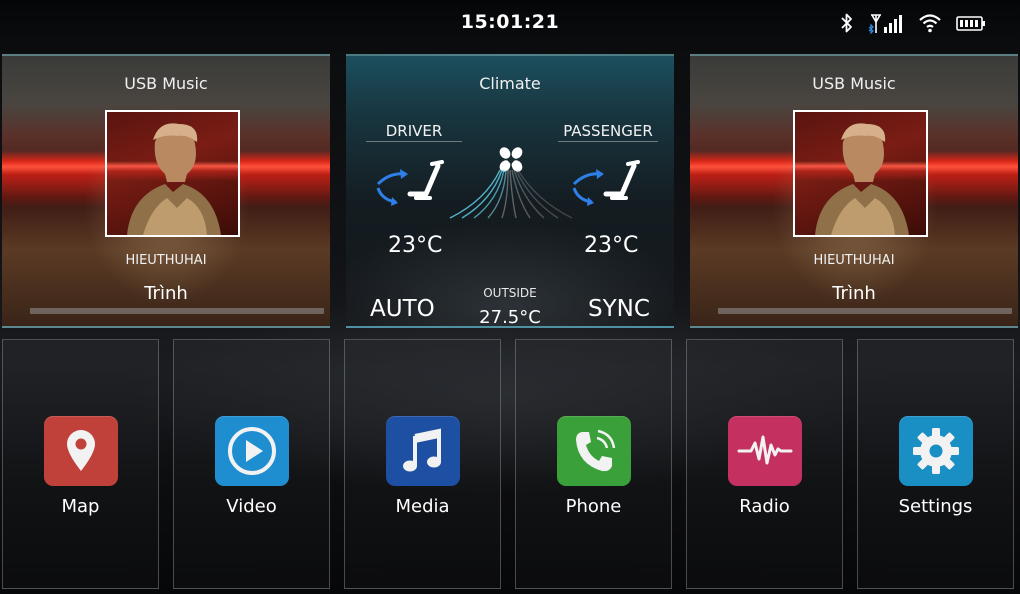  What do you see at coordinates (913, 23) in the screenshot?
I see `status-icons` at bounding box center [913, 23].